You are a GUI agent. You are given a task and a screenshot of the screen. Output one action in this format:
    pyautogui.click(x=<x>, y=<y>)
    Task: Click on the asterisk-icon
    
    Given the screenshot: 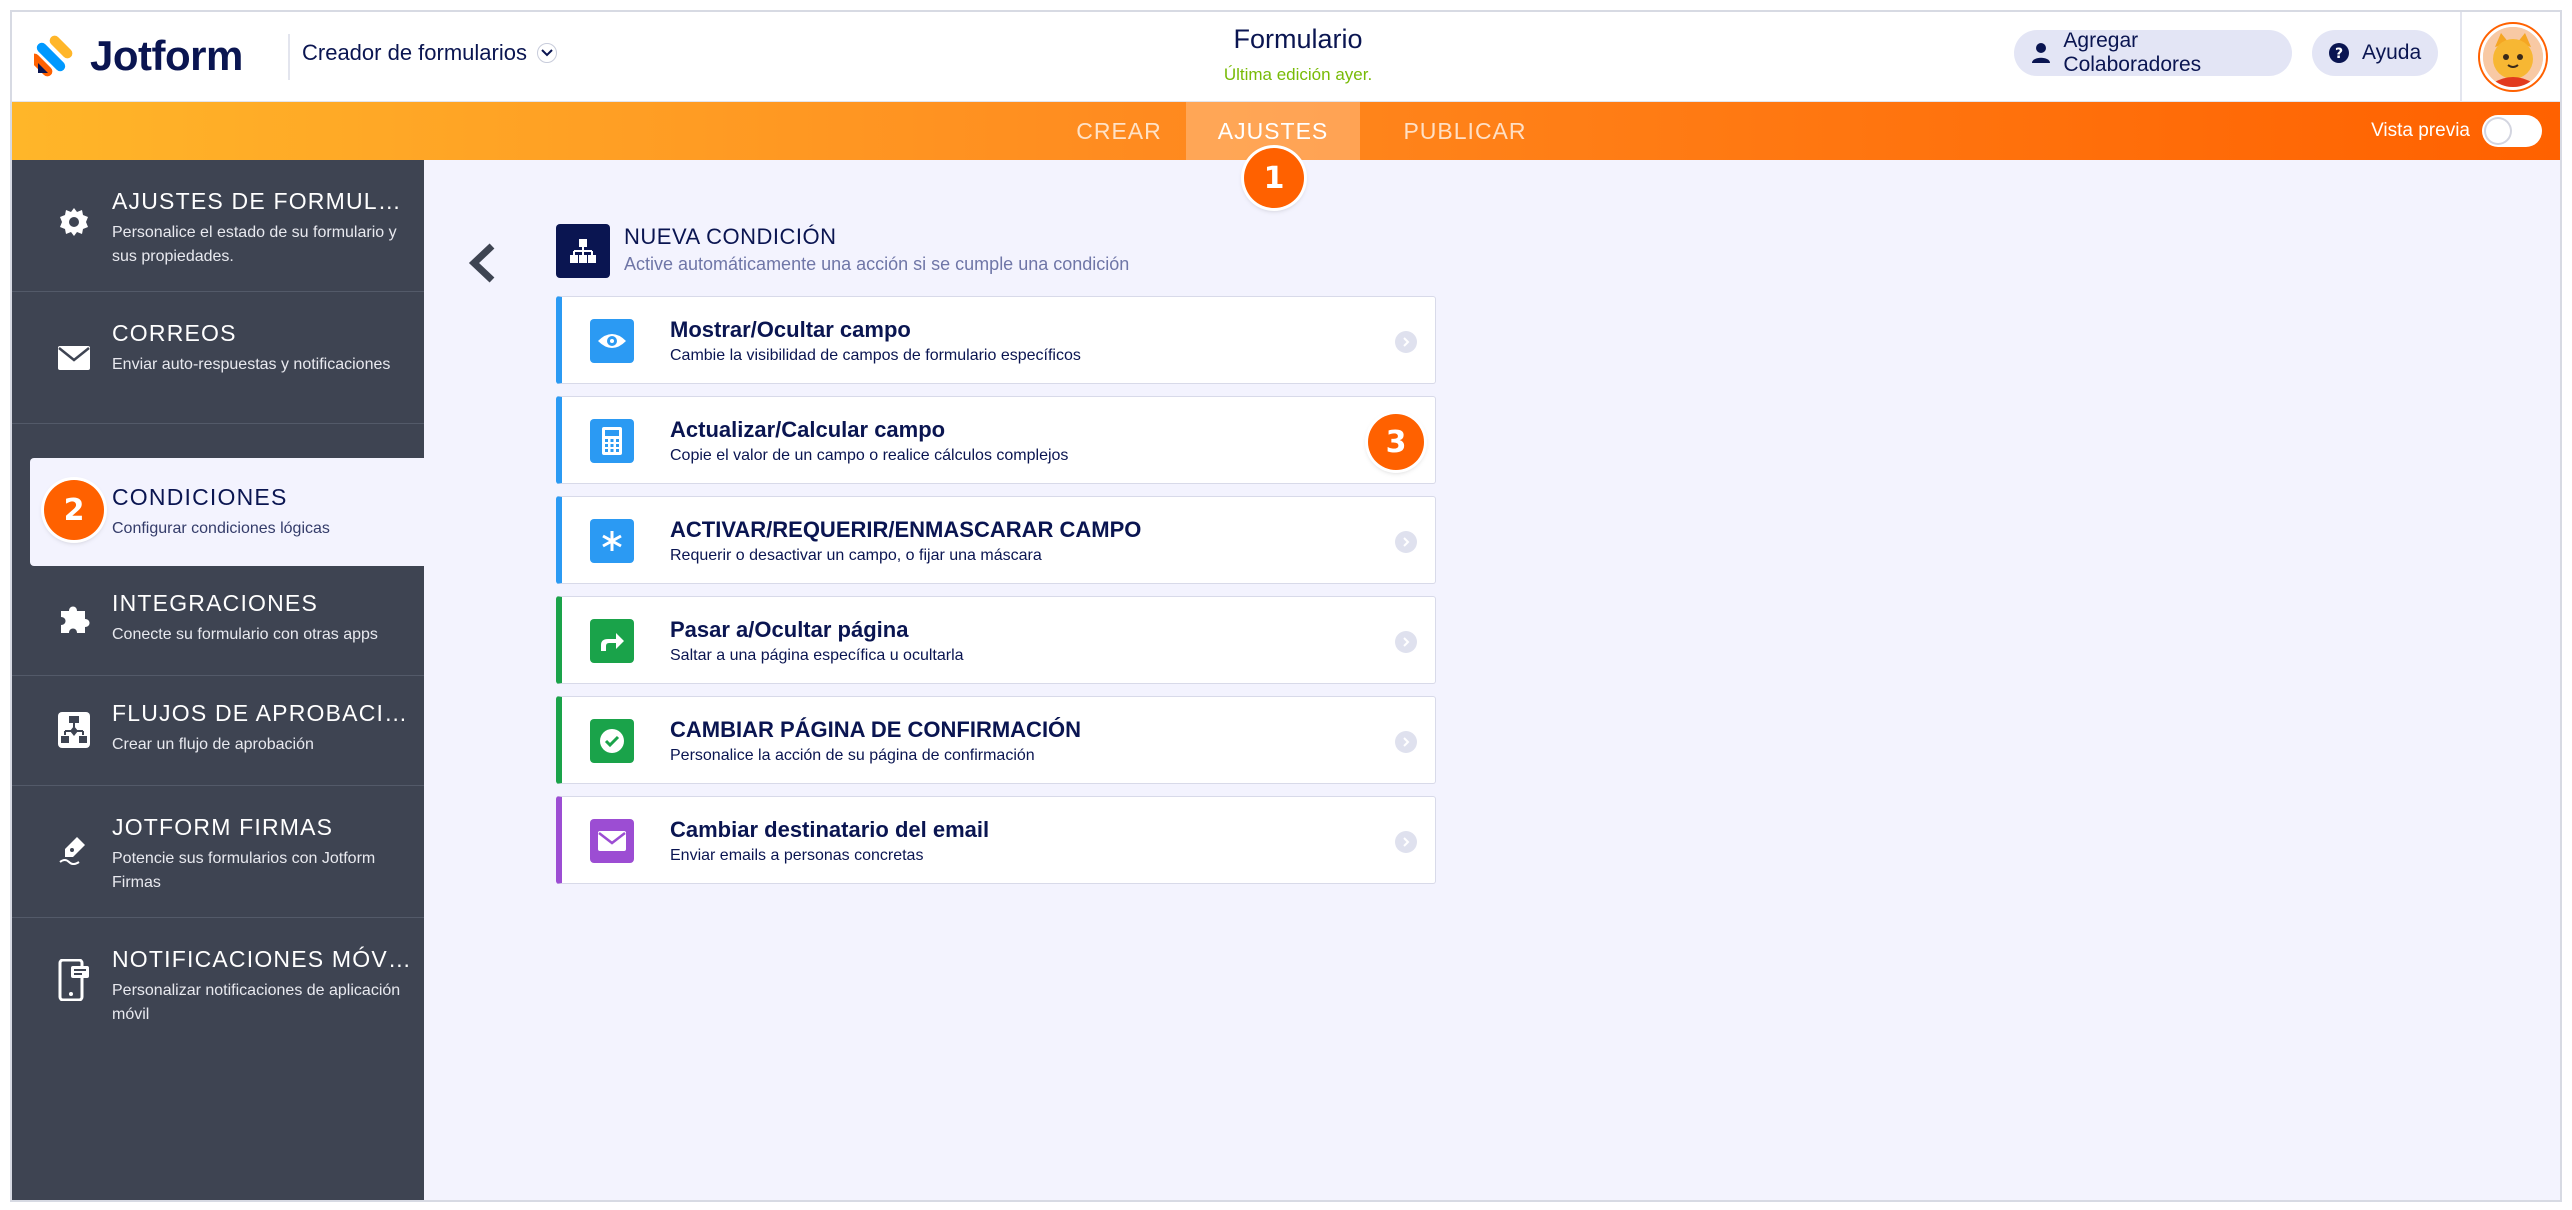 What is the action you would take?
    pyautogui.click(x=612, y=541)
    